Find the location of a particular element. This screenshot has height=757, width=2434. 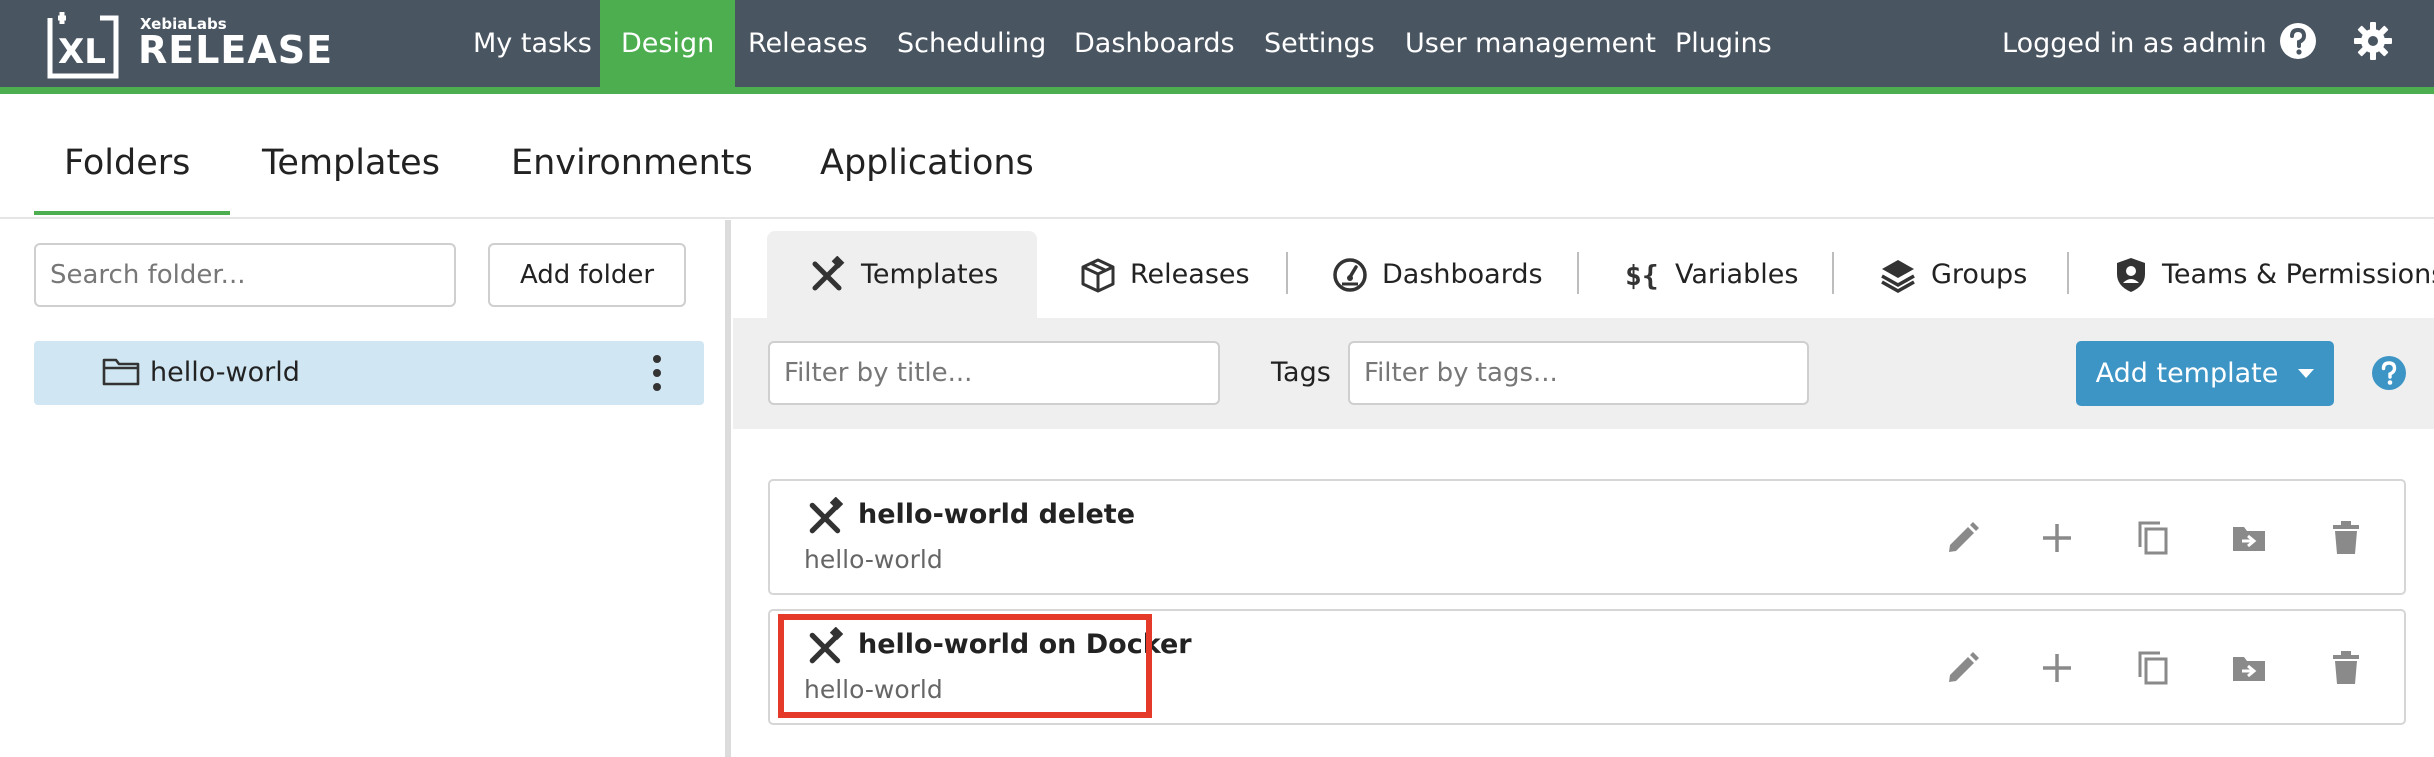

tab-environments: Environments is located at coordinates (632, 163).